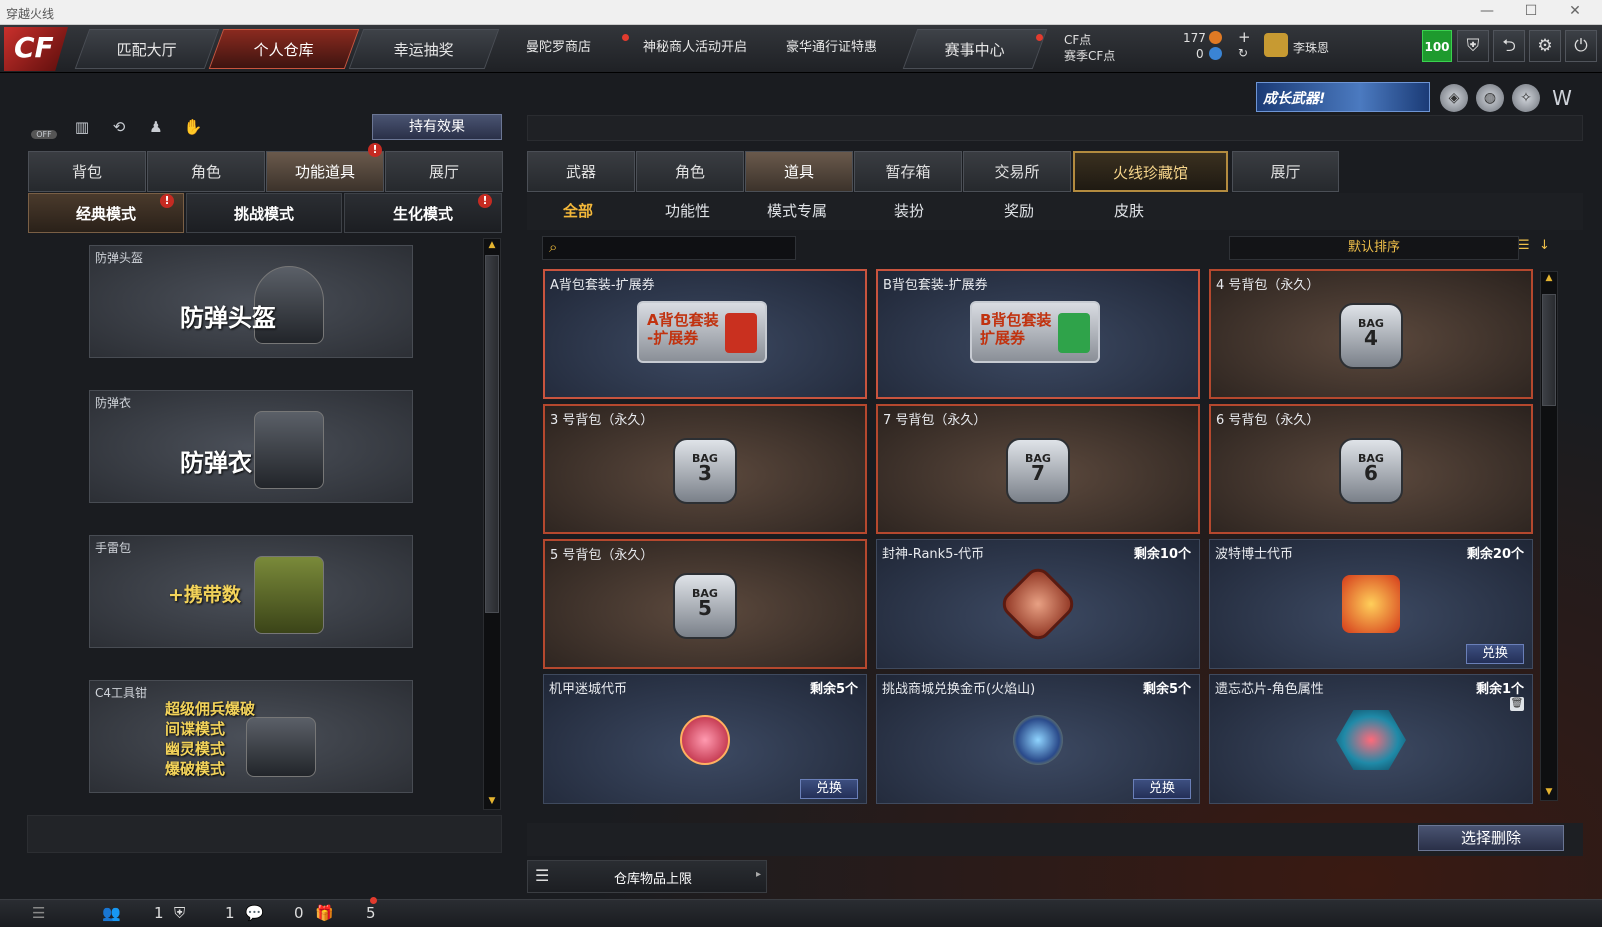 The height and width of the screenshot is (927, 1602). I want to click on gift-icon: 🎁, so click(324, 913).